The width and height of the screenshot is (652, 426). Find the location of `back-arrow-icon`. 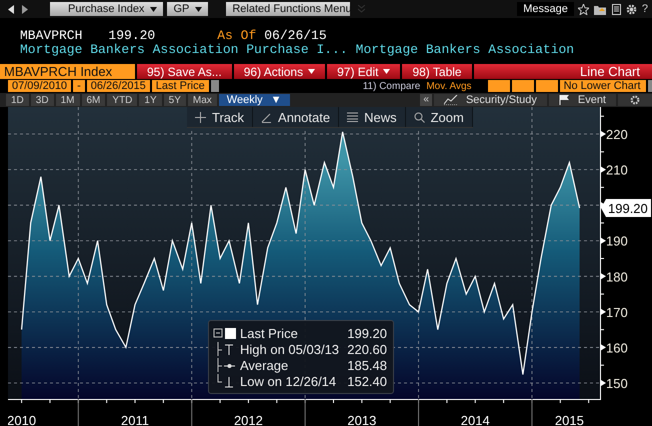

back-arrow-icon is located at coordinates (11, 9).